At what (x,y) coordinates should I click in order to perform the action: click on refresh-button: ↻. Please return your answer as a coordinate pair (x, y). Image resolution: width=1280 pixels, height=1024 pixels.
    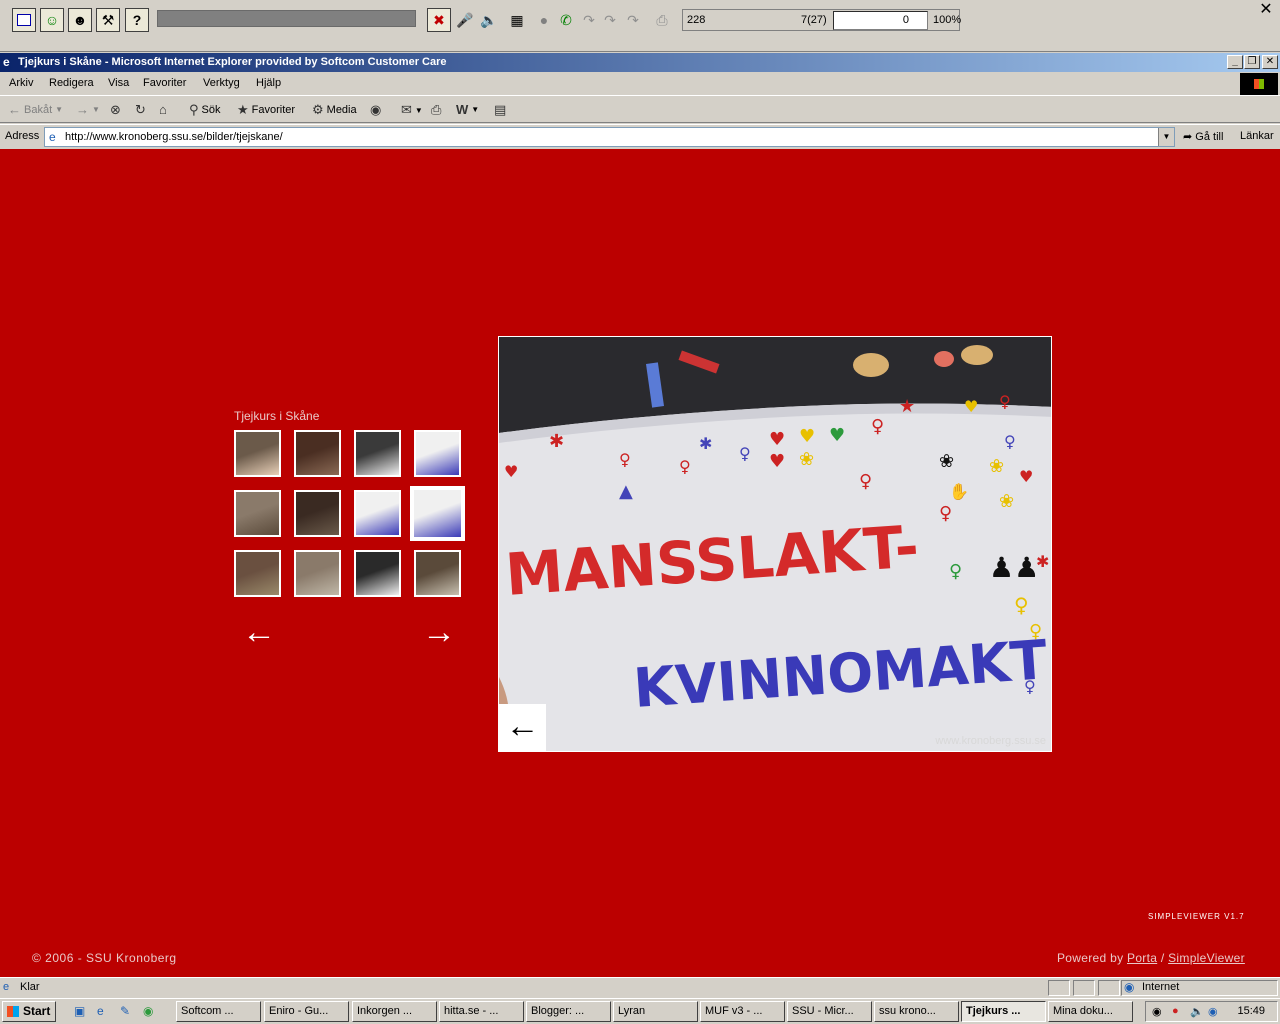
    Looking at the image, I should click on (140, 110).